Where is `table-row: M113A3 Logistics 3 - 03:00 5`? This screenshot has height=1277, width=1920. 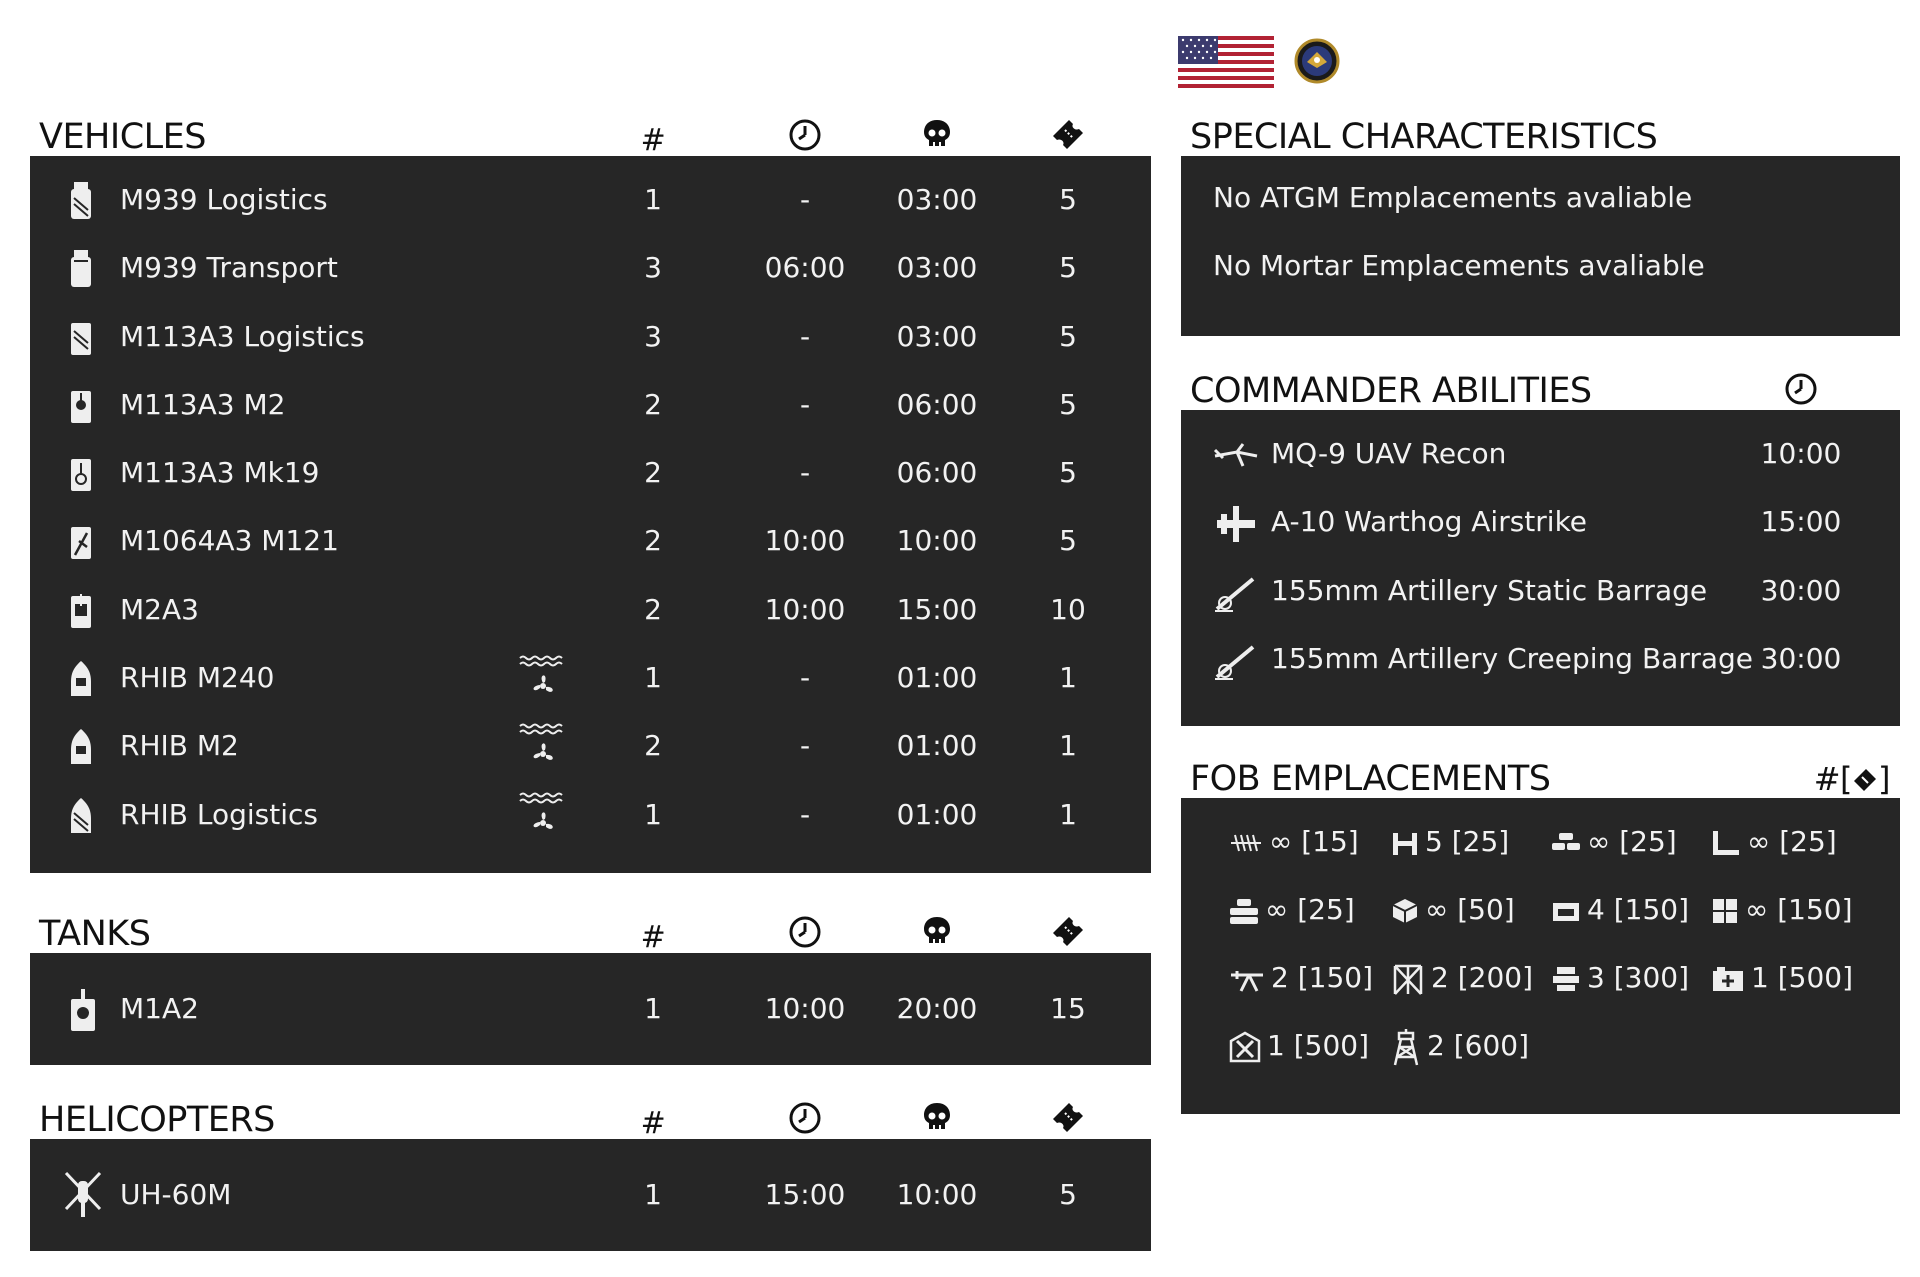
table-row: M113A3 Logistics 3 - 03:00 5 is located at coordinates (590, 337).